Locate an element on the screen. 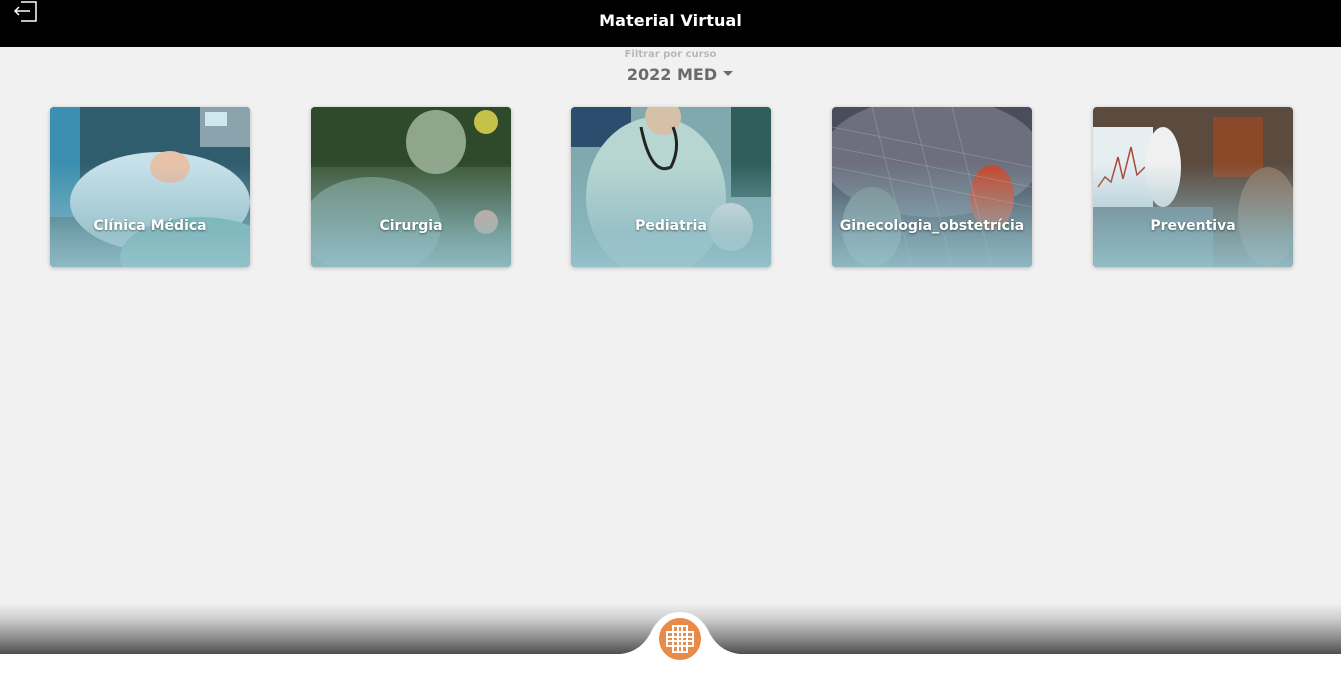 The image size is (1341, 677). card-label: Preventiva is located at coordinates (1193, 226).